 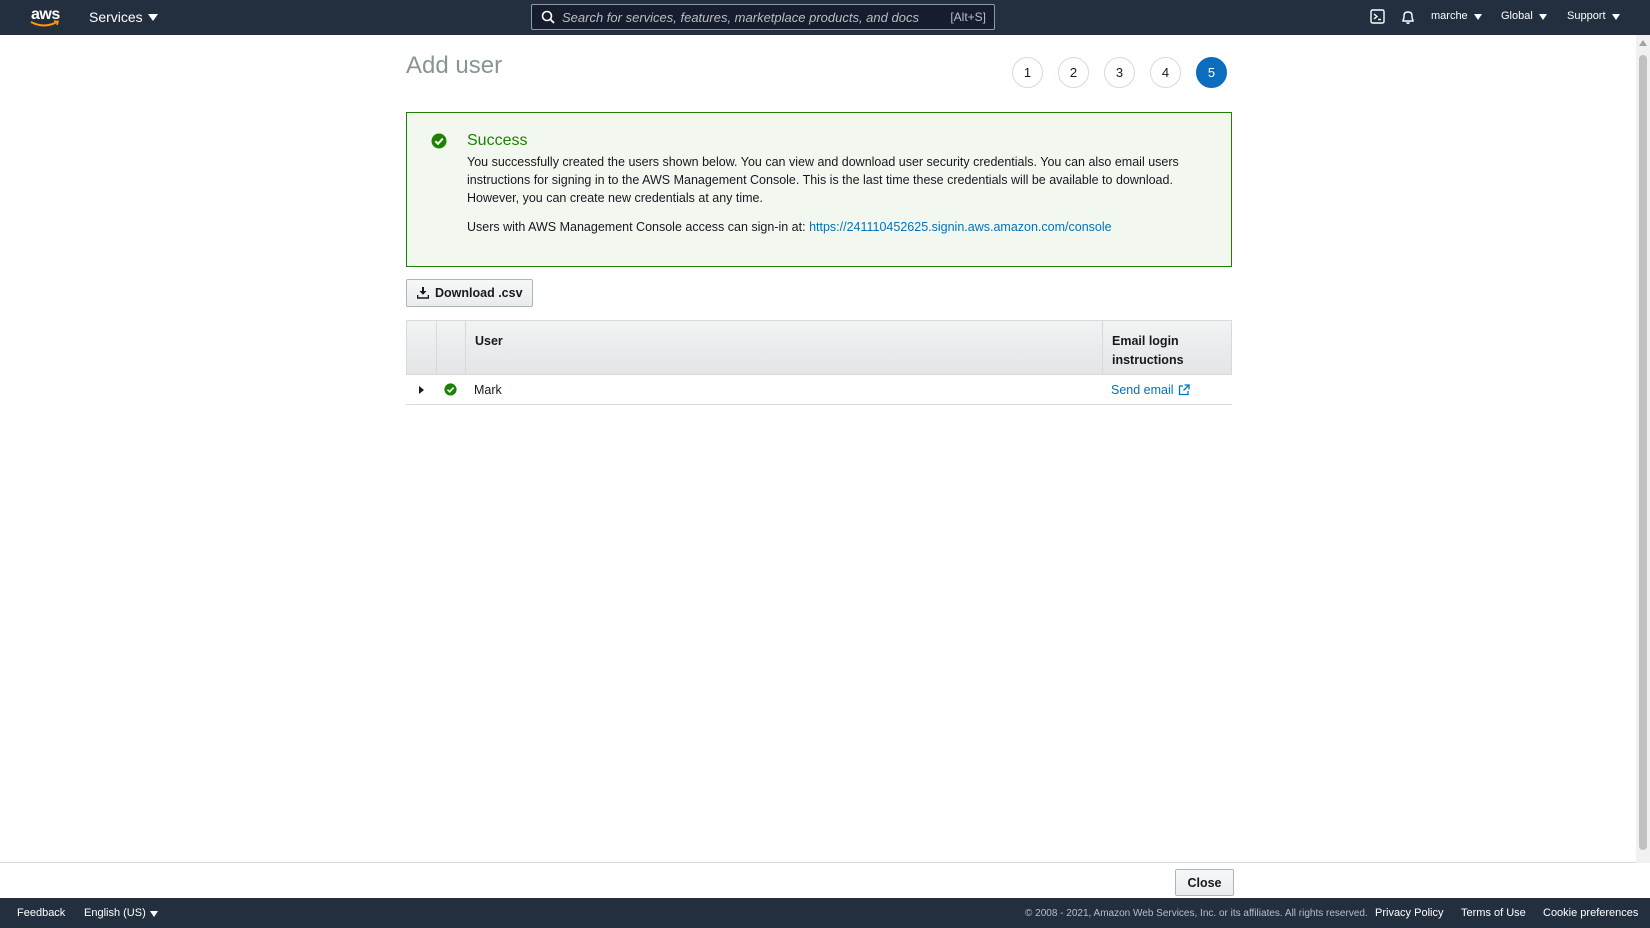 I want to click on page-scrollbar, so click(x=1643, y=449).